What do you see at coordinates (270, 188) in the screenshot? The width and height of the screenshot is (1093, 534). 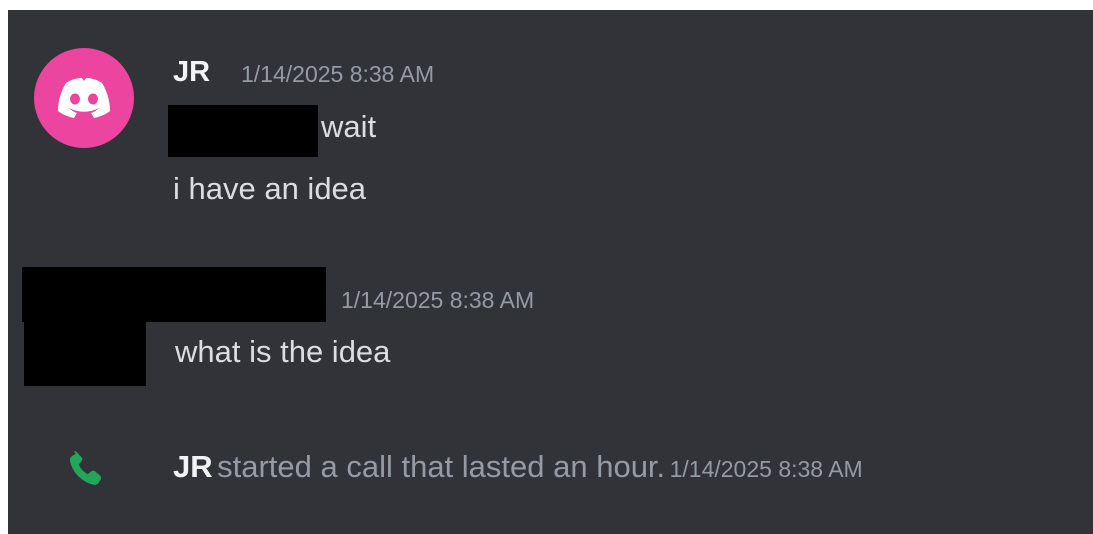 I see `message-text: i have an idea` at bounding box center [270, 188].